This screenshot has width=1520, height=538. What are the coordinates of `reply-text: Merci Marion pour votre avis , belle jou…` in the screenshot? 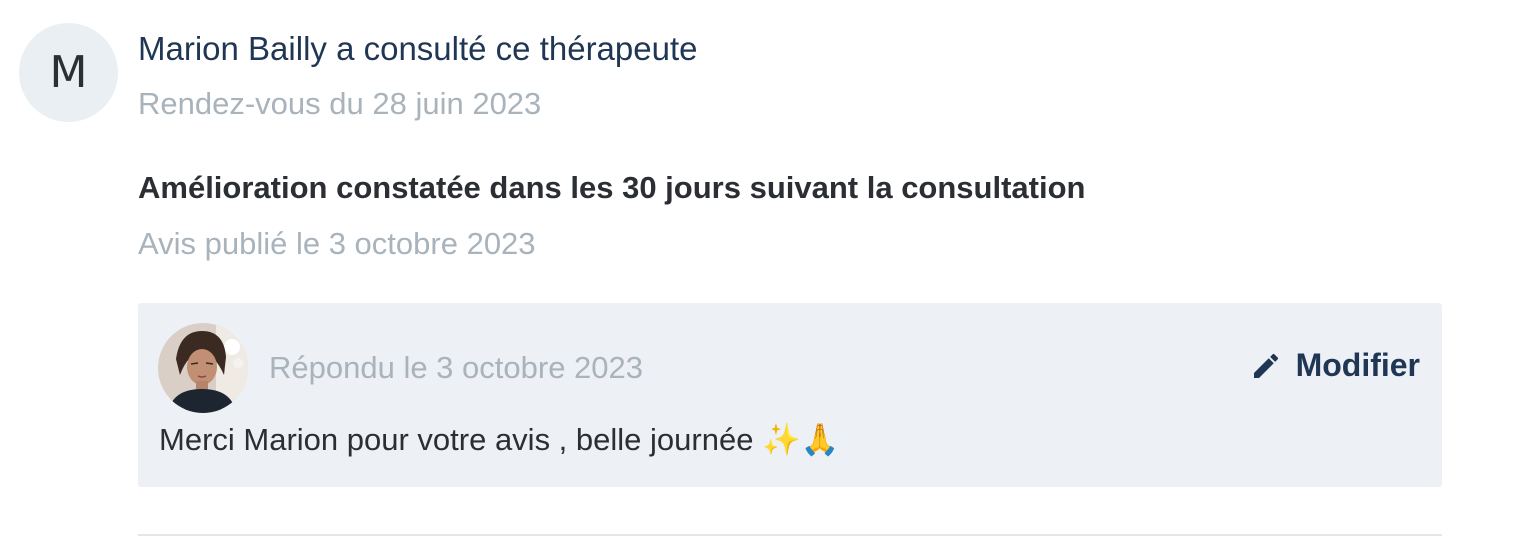 It's located at (499, 439).